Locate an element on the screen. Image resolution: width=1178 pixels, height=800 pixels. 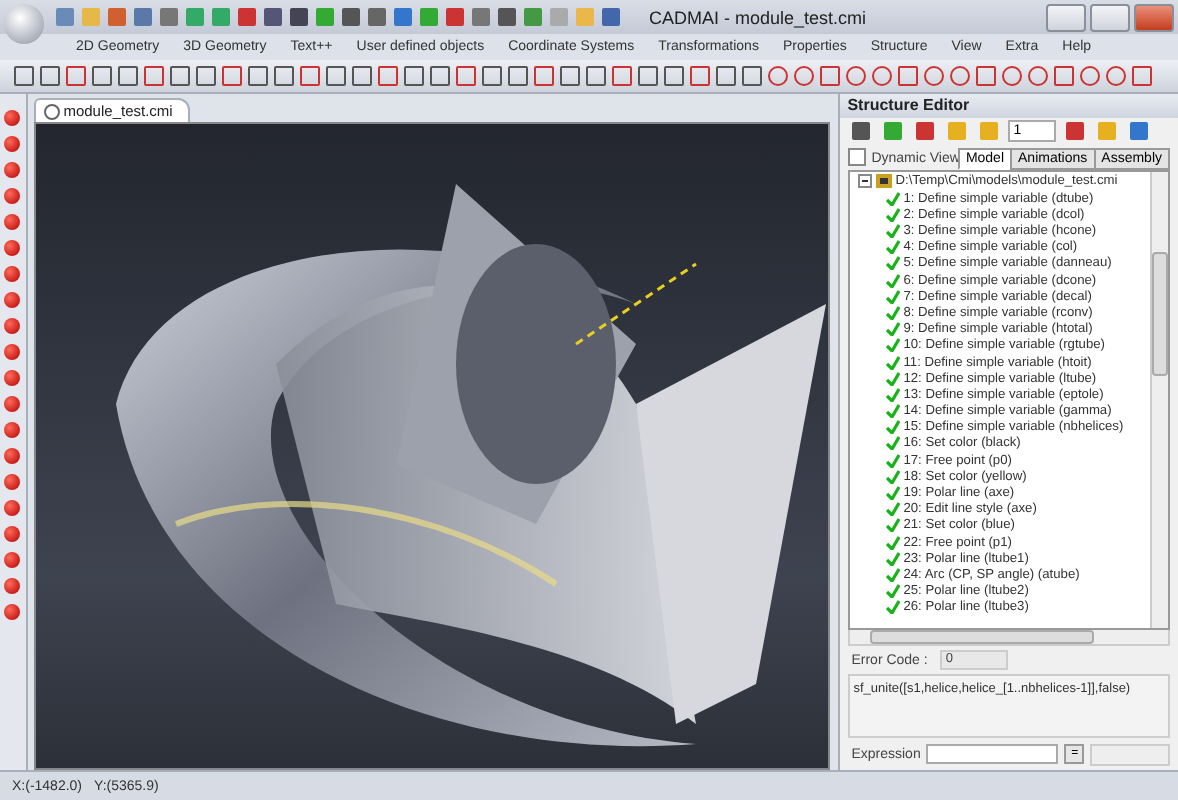
close-button is located at coordinates (1154, 17).